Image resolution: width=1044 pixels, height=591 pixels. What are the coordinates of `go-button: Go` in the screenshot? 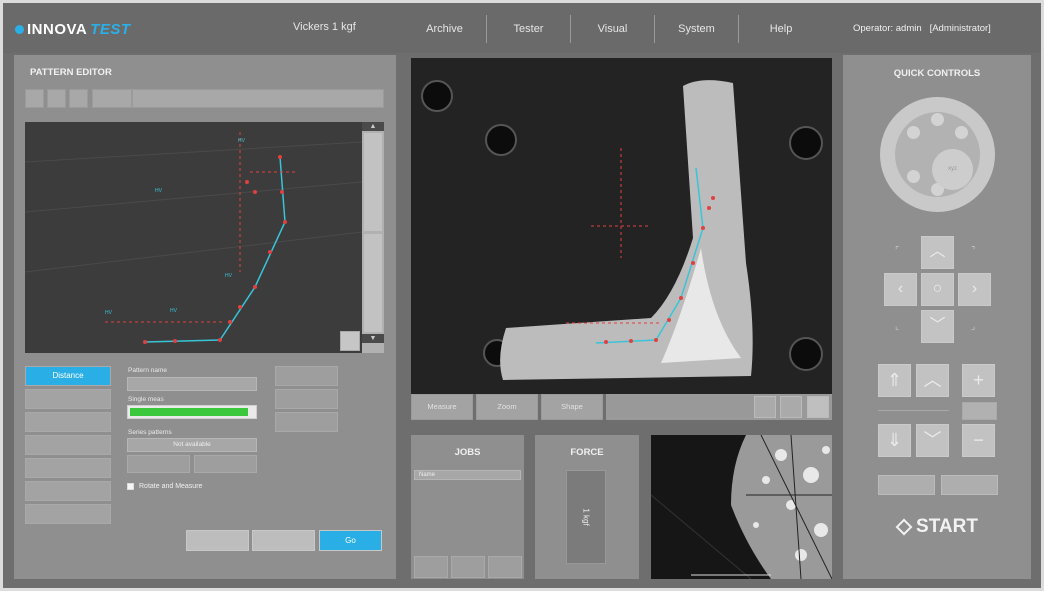 It's located at (350, 540).